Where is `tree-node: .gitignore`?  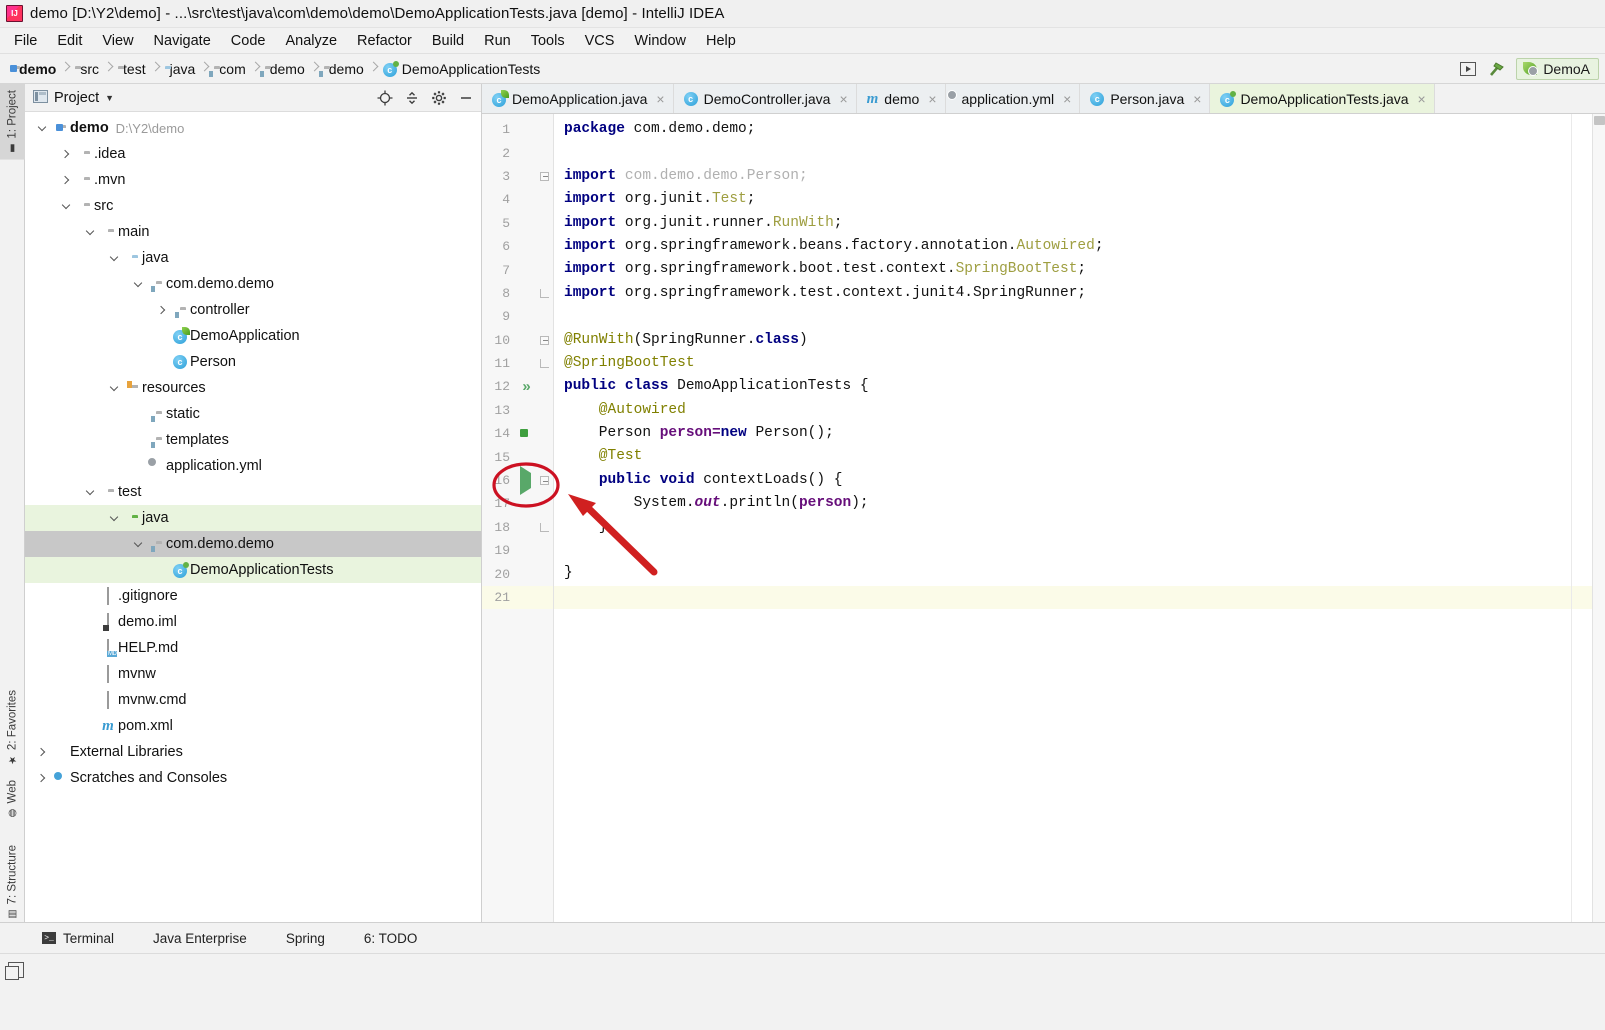 tree-node: .gitignore is located at coordinates (253, 596).